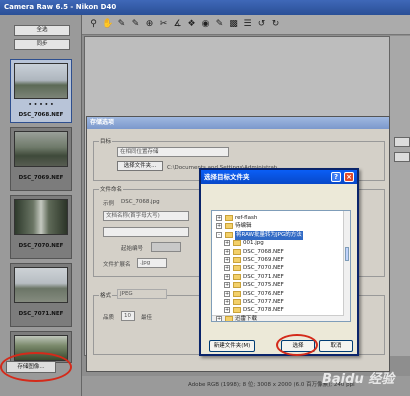 This screenshot has height=396, width=410. Describe the element at coordinates (163, 24) in the screenshot. I see `crop-tool-icon: ✂` at that location.